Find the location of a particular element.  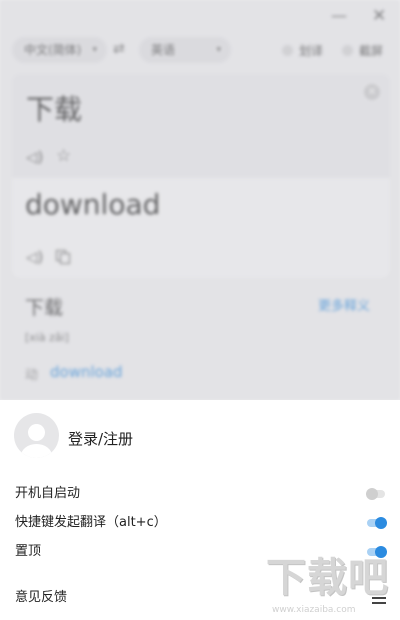

autostart-label: 开机自启动 is located at coordinates (48, 493).